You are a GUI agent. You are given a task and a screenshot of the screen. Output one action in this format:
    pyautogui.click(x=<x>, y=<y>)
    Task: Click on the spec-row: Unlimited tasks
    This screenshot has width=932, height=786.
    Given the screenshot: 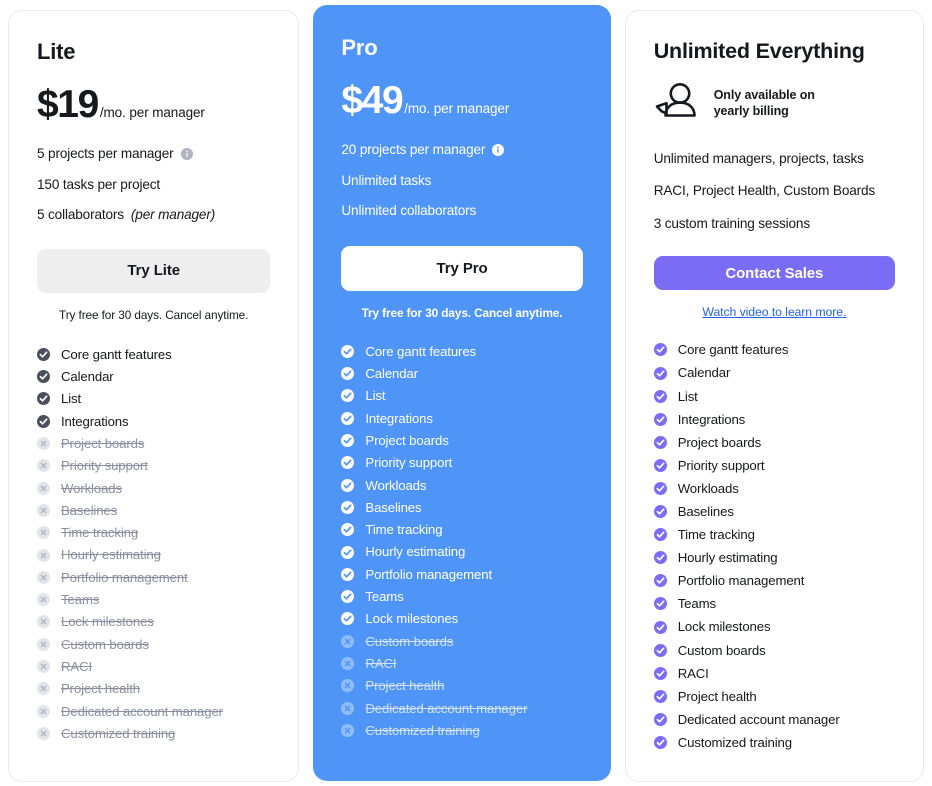 What is the action you would take?
    pyautogui.click(x=461, y=180)
    